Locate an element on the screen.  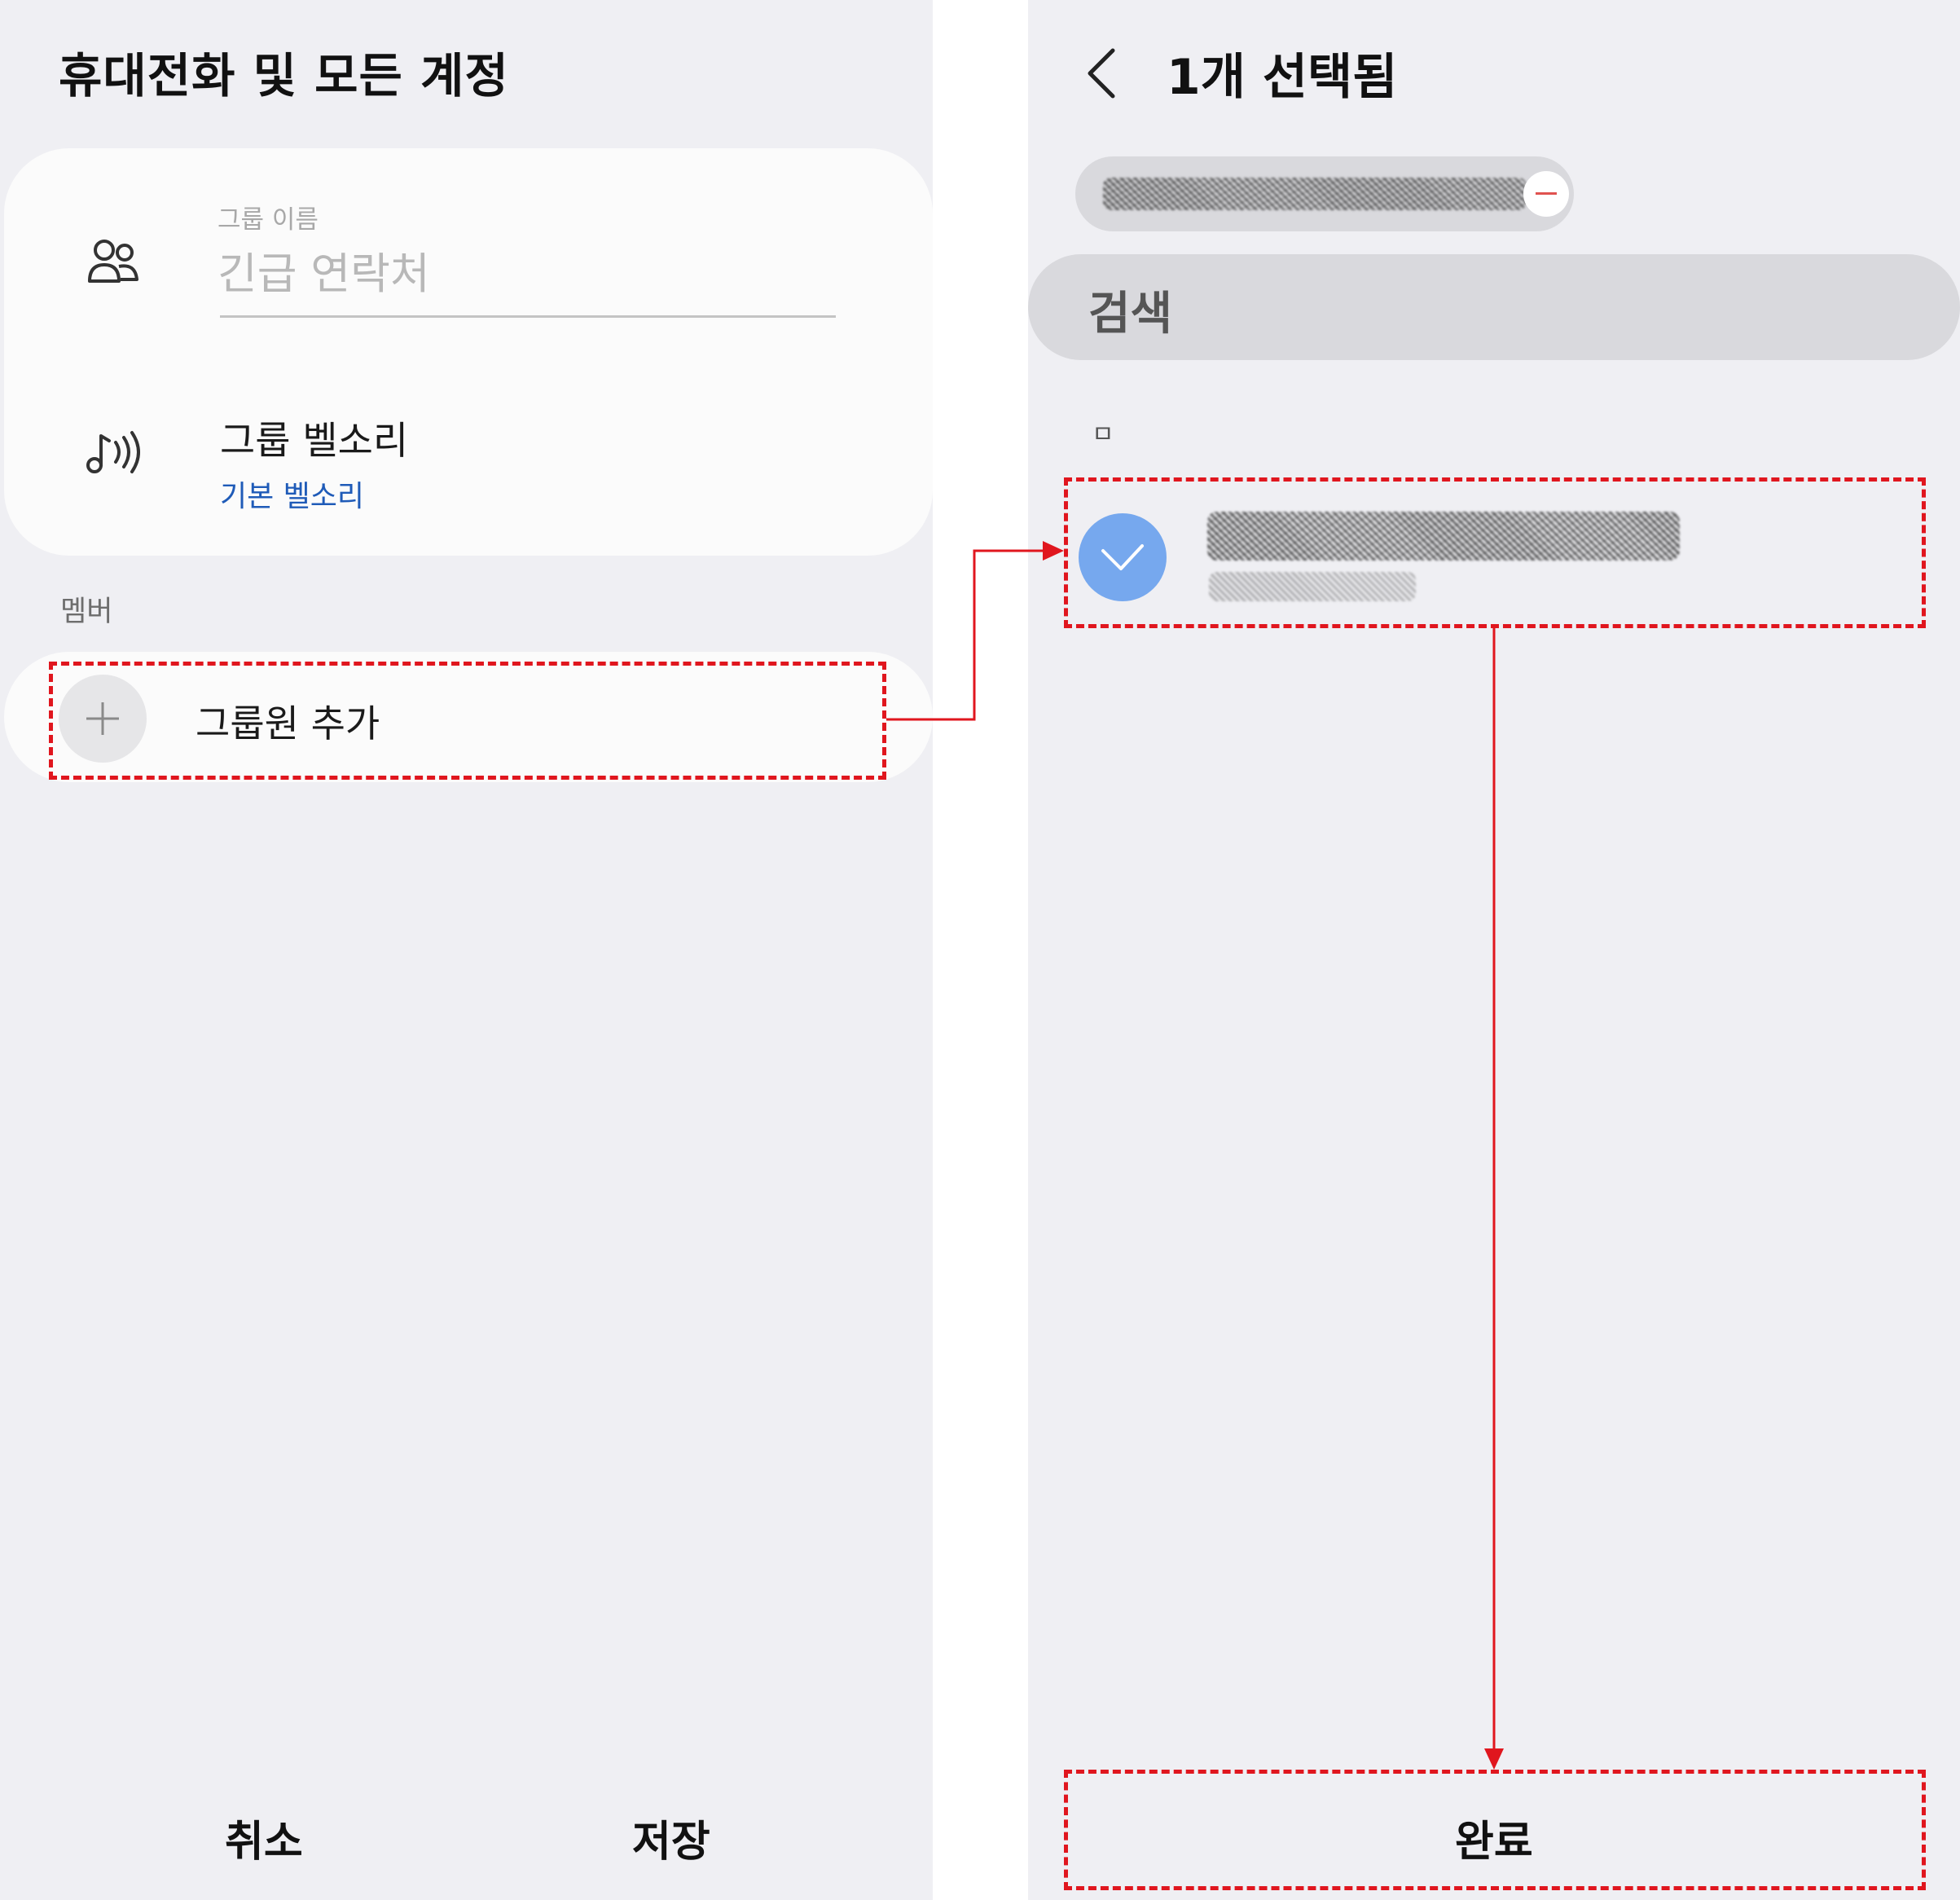
highlight-add-member is located at coordinates (467, 721).